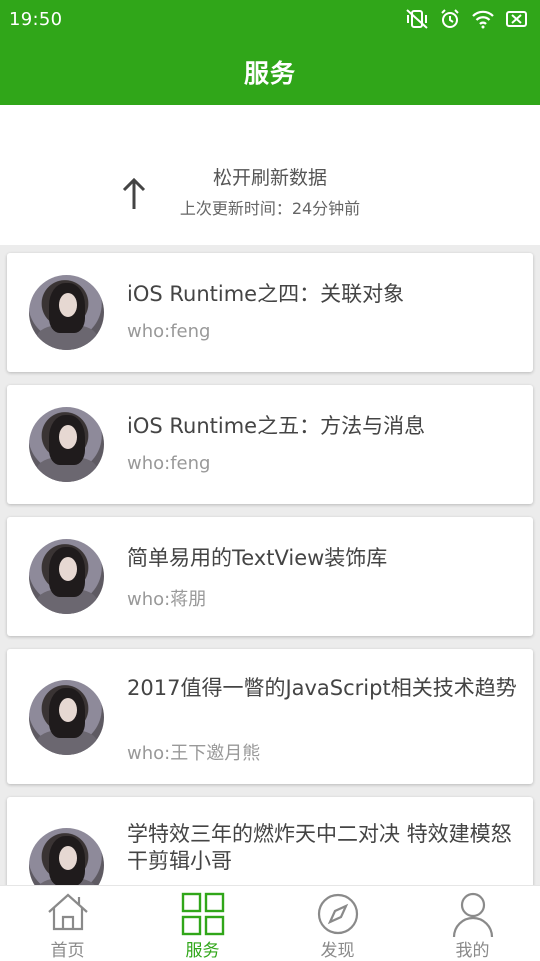 This screenshot has height=961, width=540. I want to click on person-icon, so click(472, 915).